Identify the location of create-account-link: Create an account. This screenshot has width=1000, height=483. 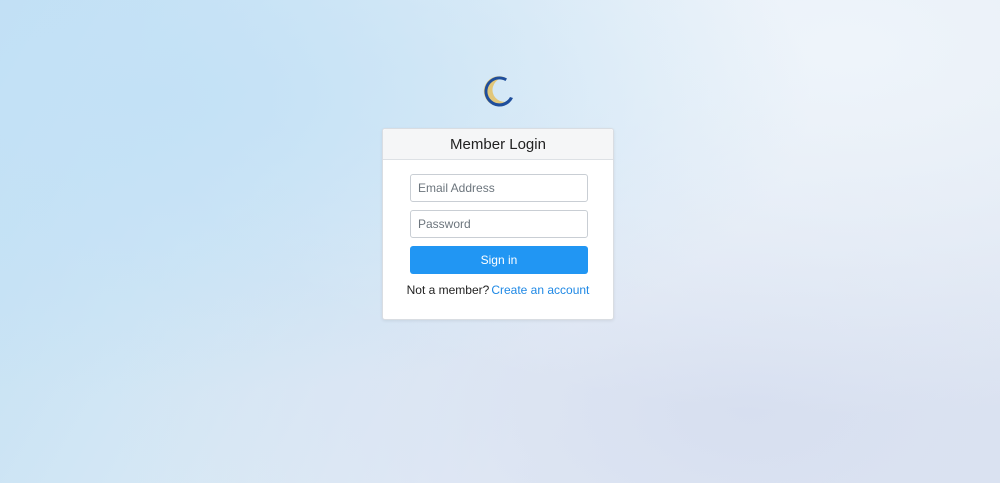
(540, 290).